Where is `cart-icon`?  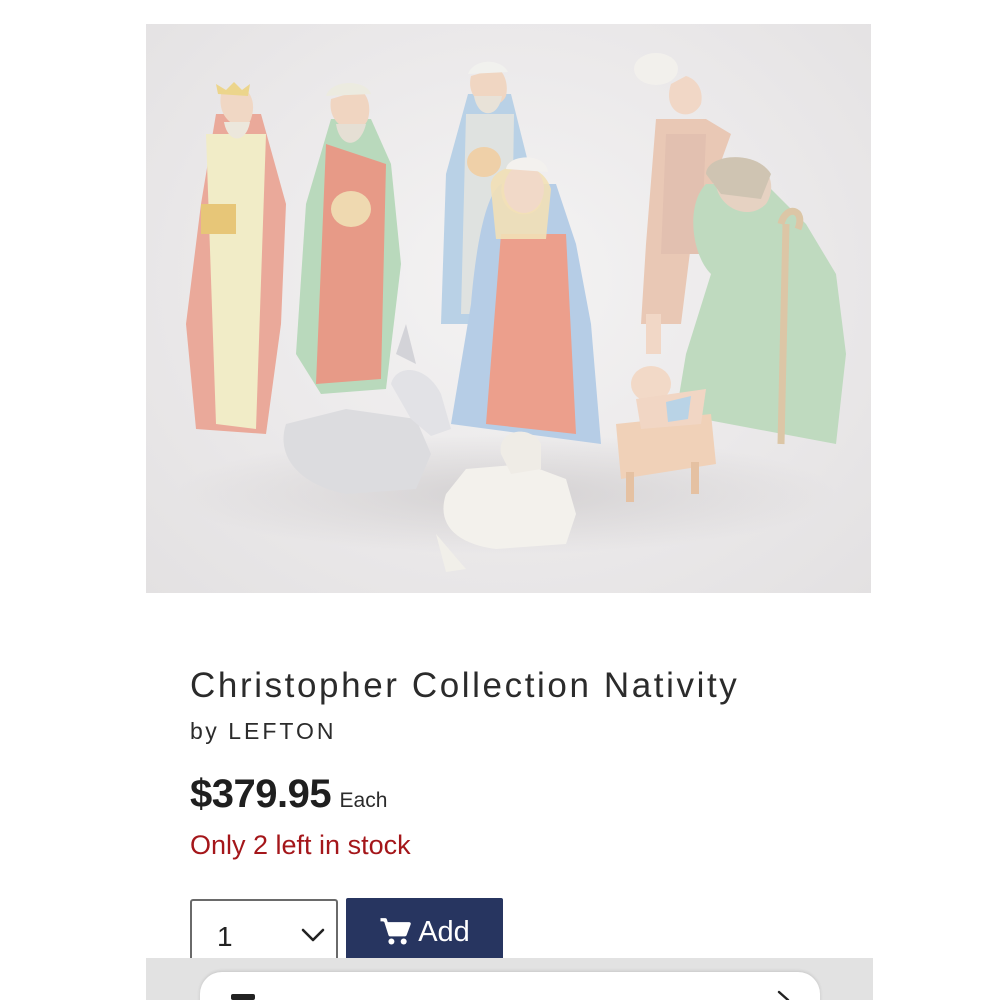
cart-icon is located at coordinates (395, 931).